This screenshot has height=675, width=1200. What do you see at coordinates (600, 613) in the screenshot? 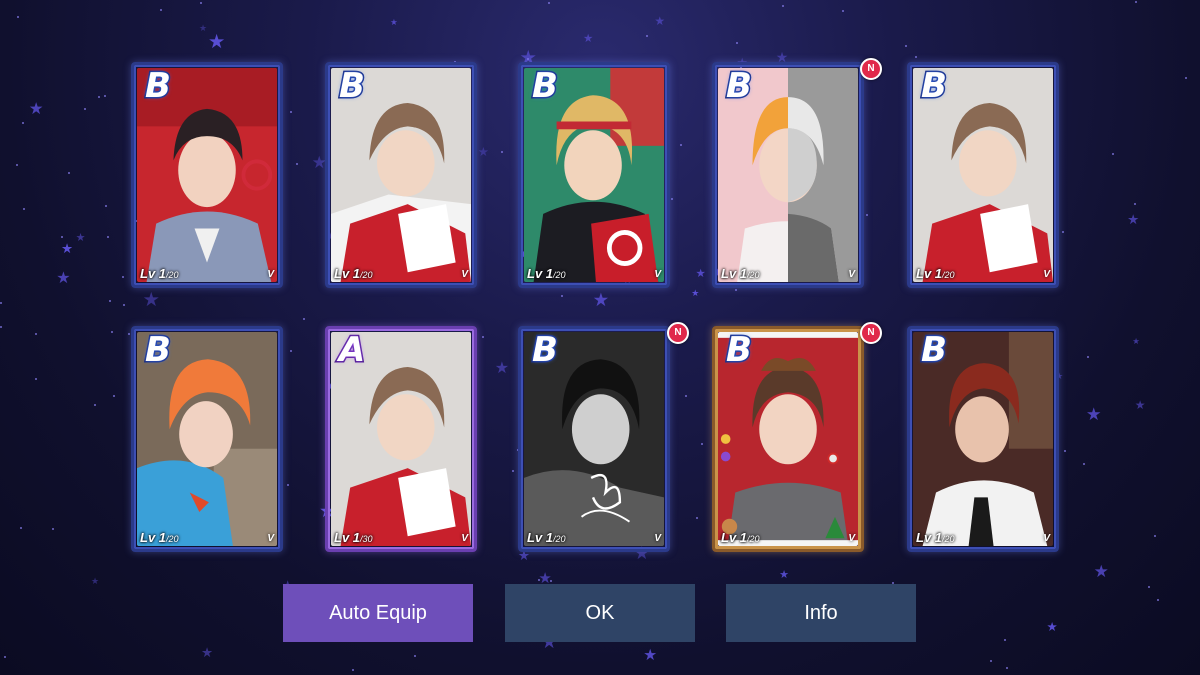
I see `ok-button: OK` at bounding box center [600, 613].